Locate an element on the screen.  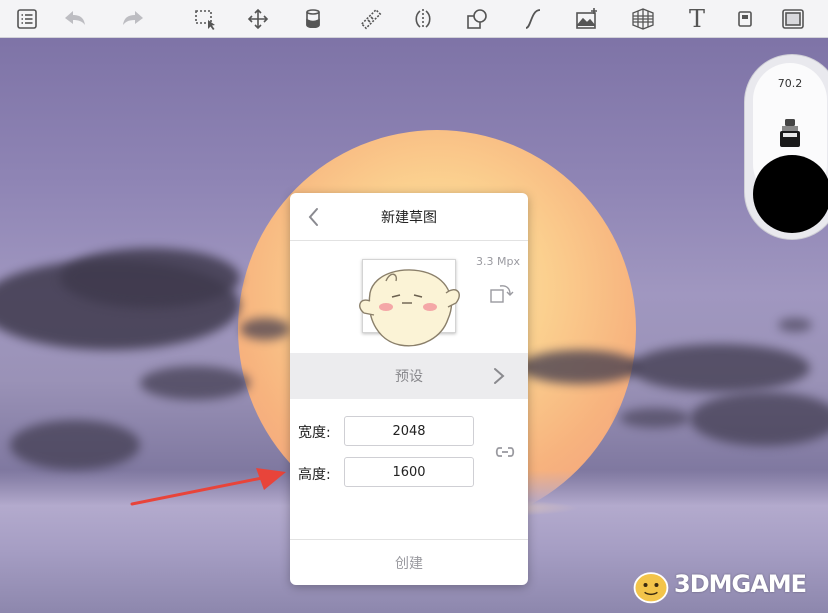
width-input is located at coordinates (409, 431).